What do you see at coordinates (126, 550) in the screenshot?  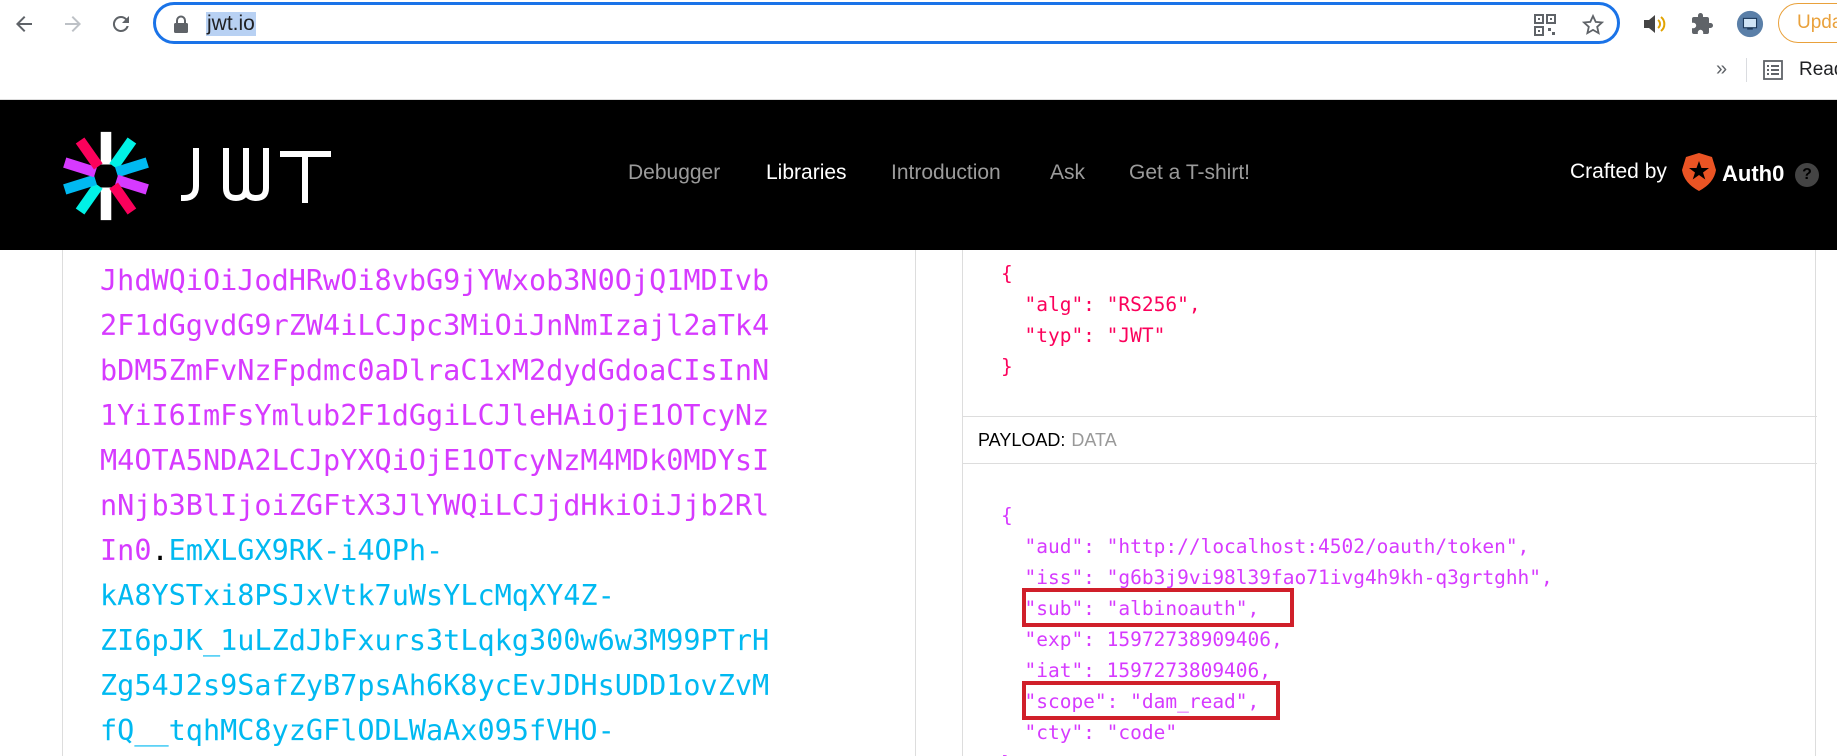 I see `token-payload-end: In0` at bounding box center [126, 550].